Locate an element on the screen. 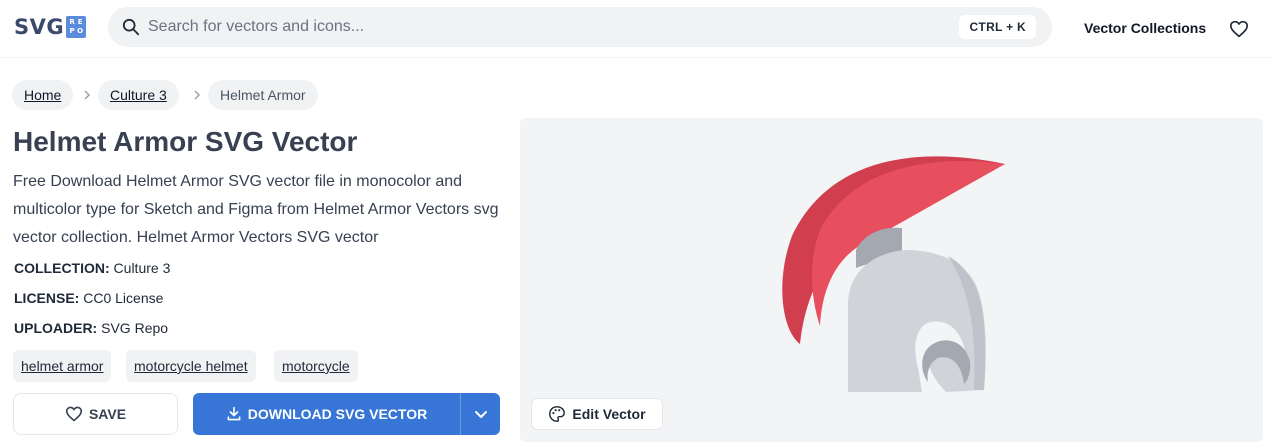 The image size is (1272, 448). breadcrumb-collection: Culture 3 is located at coordinates (138, 95).